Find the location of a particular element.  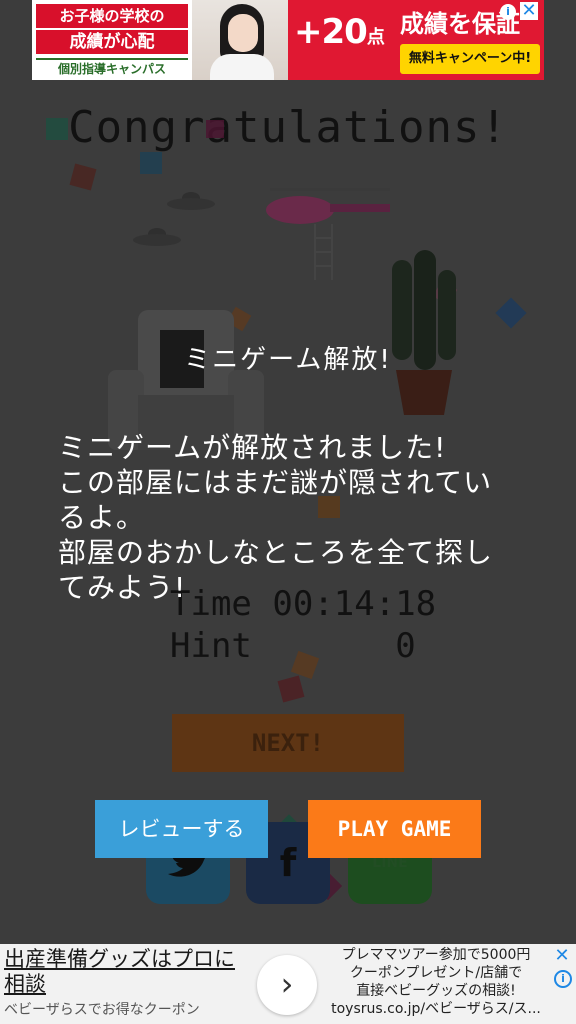

hint-label: Hint is located at coordinates (211, 646).